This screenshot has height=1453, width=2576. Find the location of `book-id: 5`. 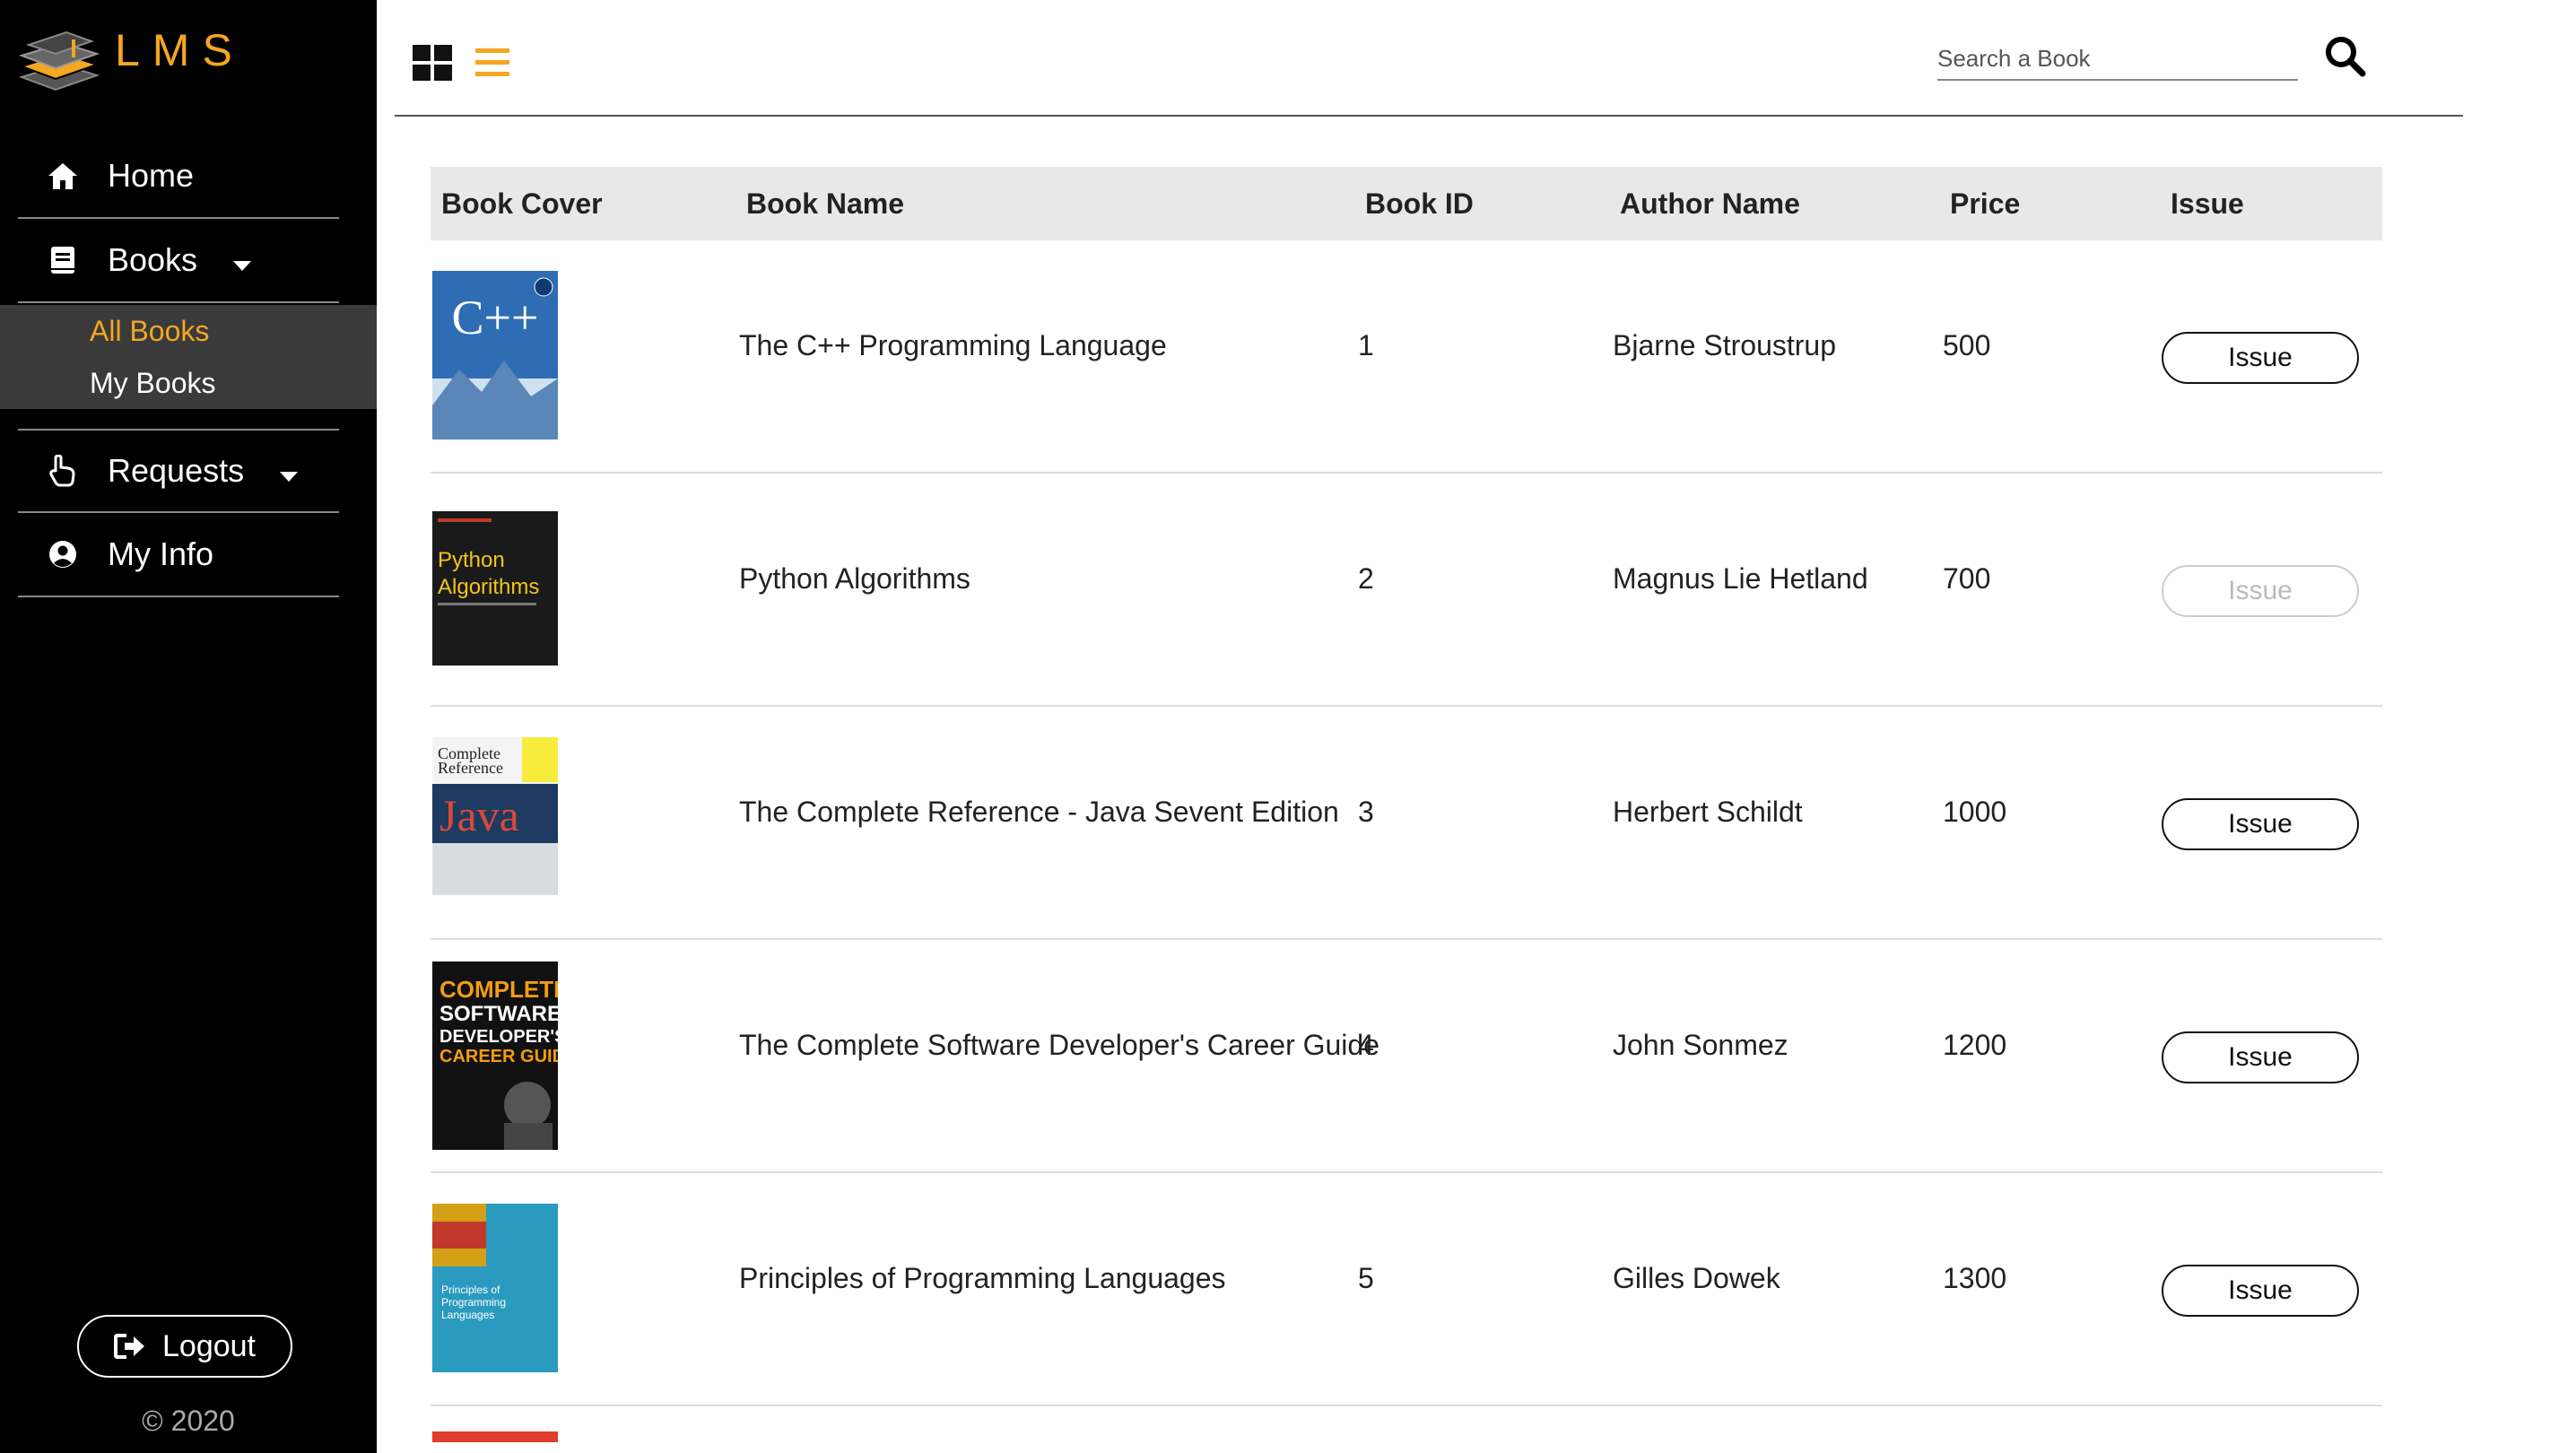

book-id: 5 is located at coordinates (1366, 1277).